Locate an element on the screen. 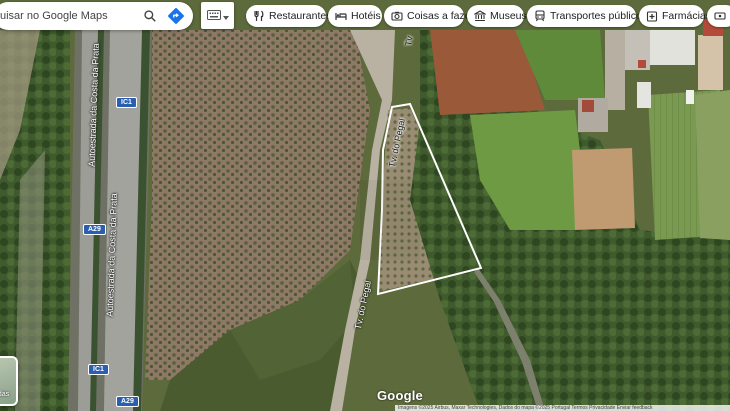 The image size is (730, 411). chip-label: Restaurantes is located at coordinates (300, 16).